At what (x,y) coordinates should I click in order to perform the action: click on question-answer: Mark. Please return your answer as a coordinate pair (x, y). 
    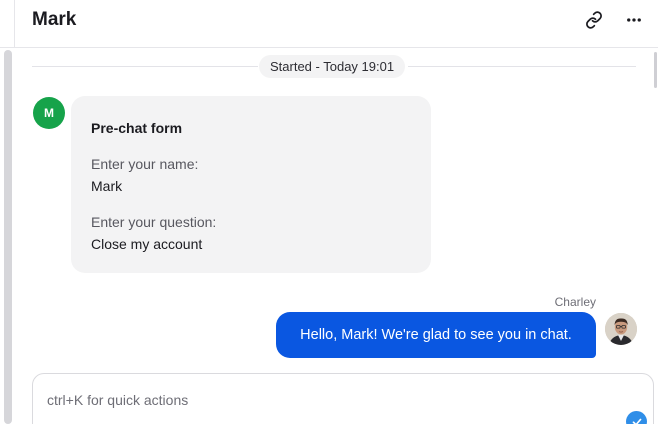
    Looking at the image, I should click on (107, 186).